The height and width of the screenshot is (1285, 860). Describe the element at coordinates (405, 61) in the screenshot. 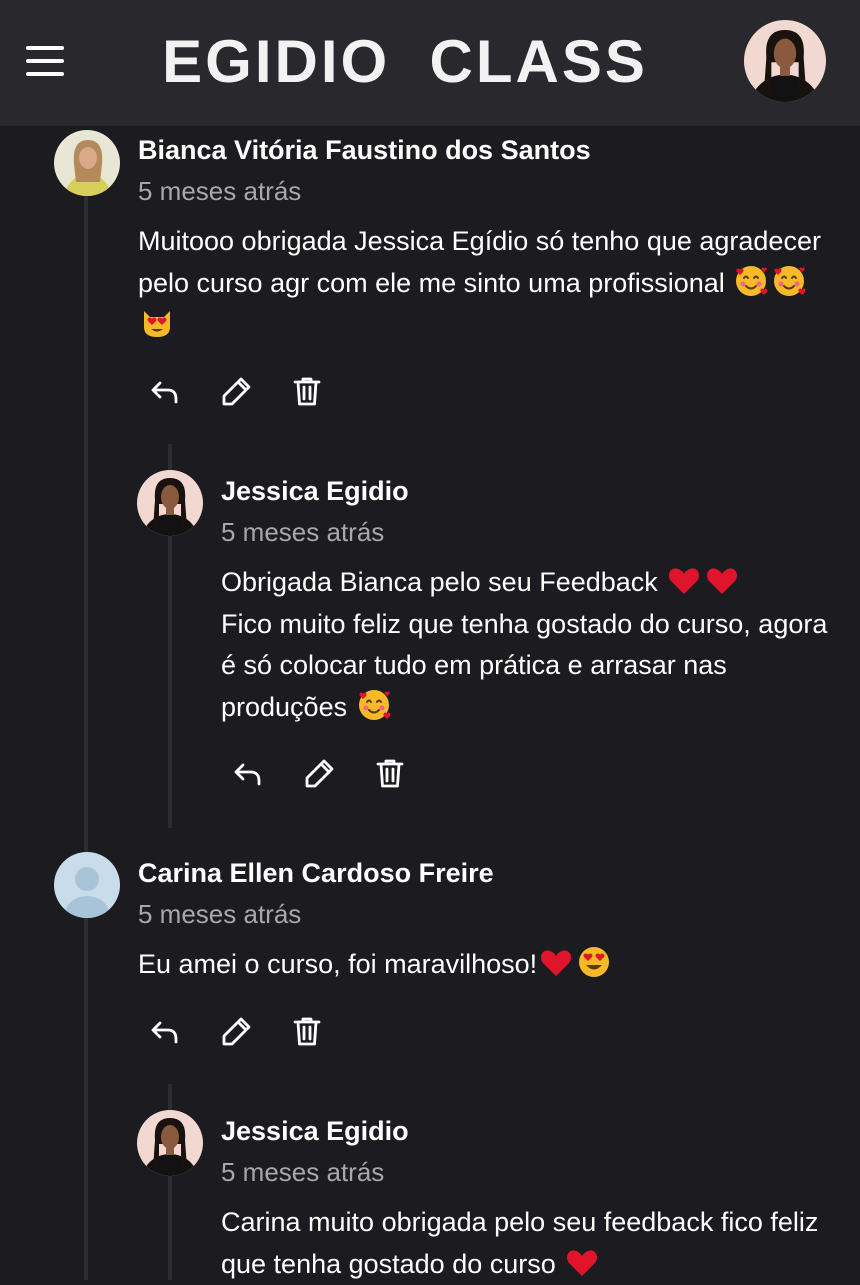

I see `brand-logo: EGIDIO CLASS` at that location.